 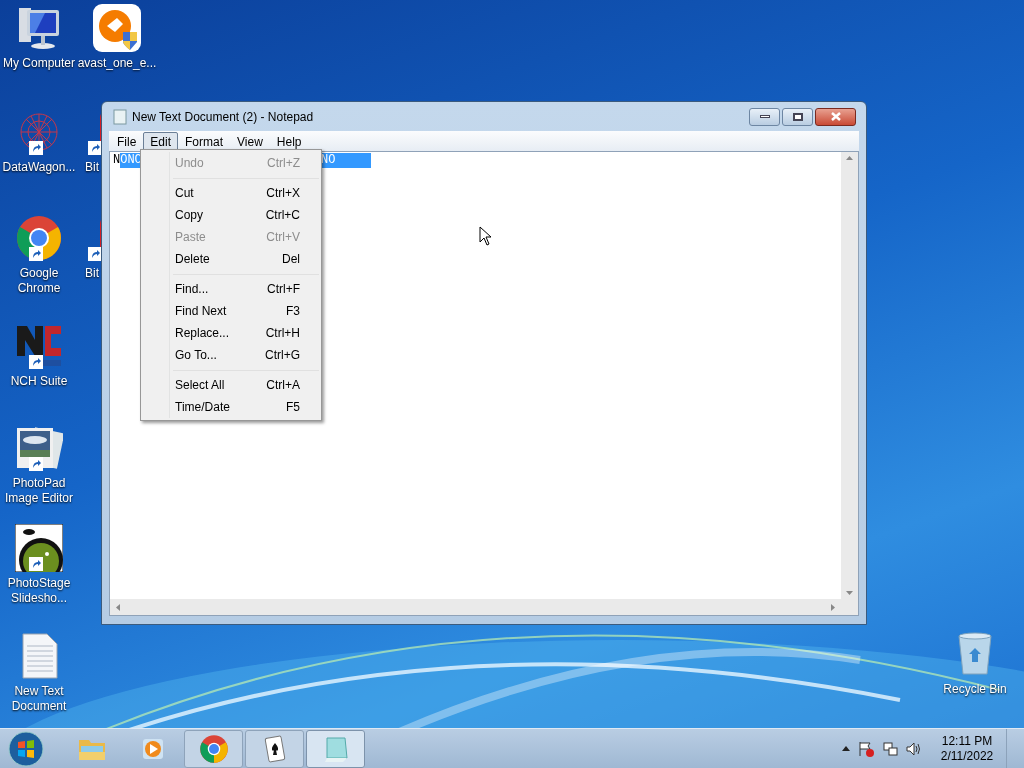 I want to click on menu-item: Replace... Ctrl+H, so click(x=231, y=333).